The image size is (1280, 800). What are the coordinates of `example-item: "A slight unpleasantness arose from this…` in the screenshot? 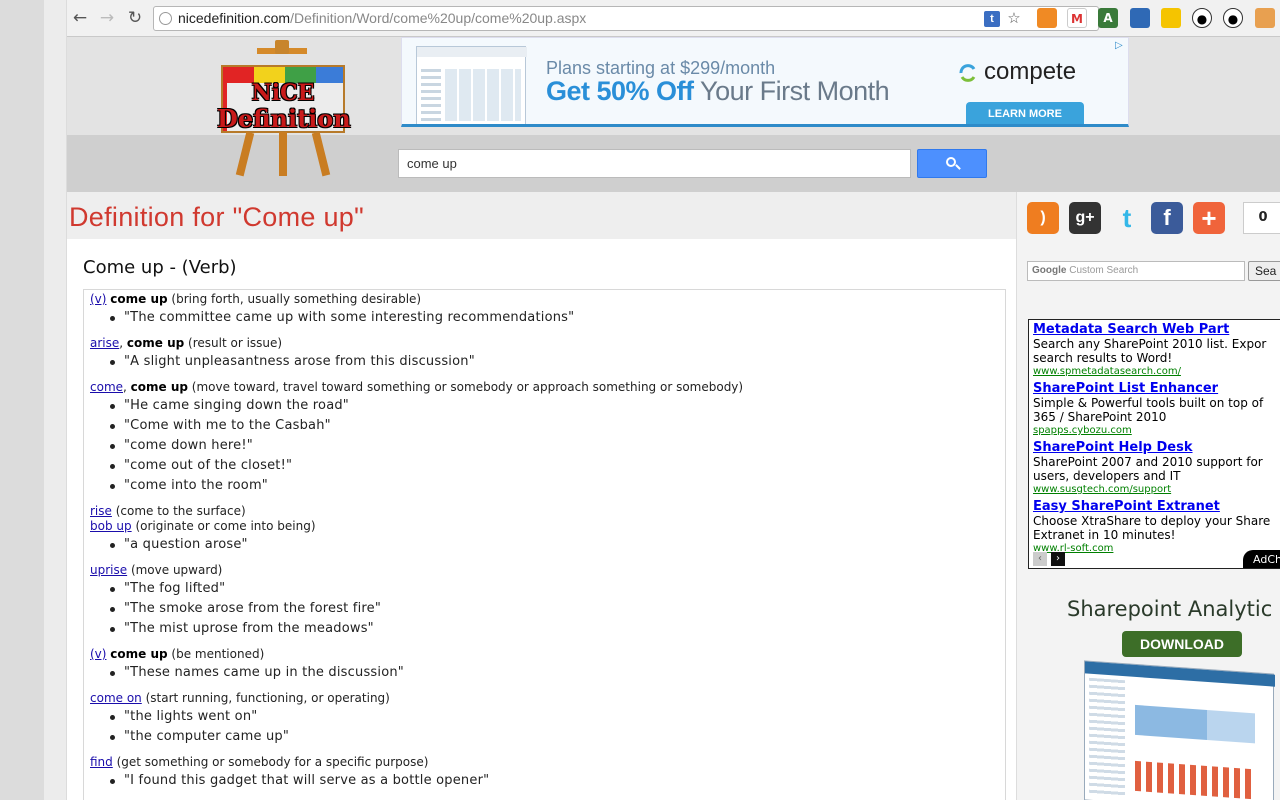 It's located at (547, 362).